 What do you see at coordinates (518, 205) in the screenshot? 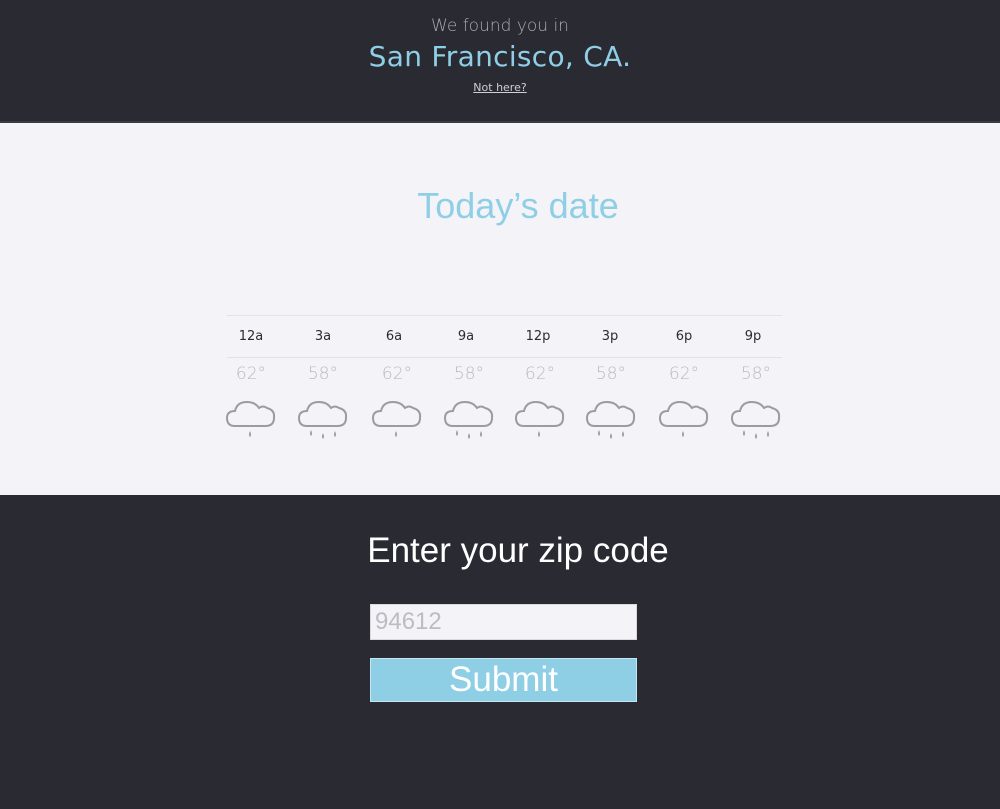
I see `date-title: Today’s date` at bounding box center [518, 205].